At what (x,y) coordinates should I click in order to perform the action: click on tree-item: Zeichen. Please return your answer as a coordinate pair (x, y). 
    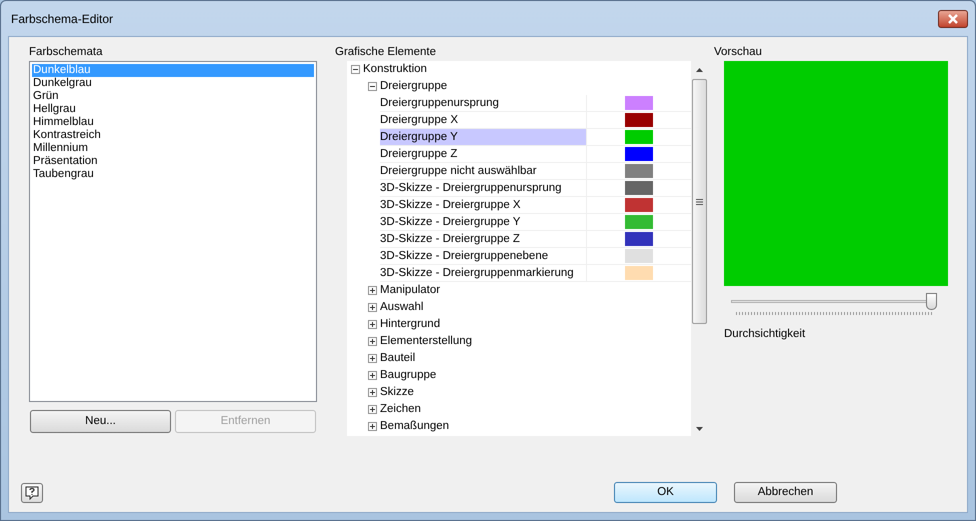
    Looking at the image, I should click on (400, 409).